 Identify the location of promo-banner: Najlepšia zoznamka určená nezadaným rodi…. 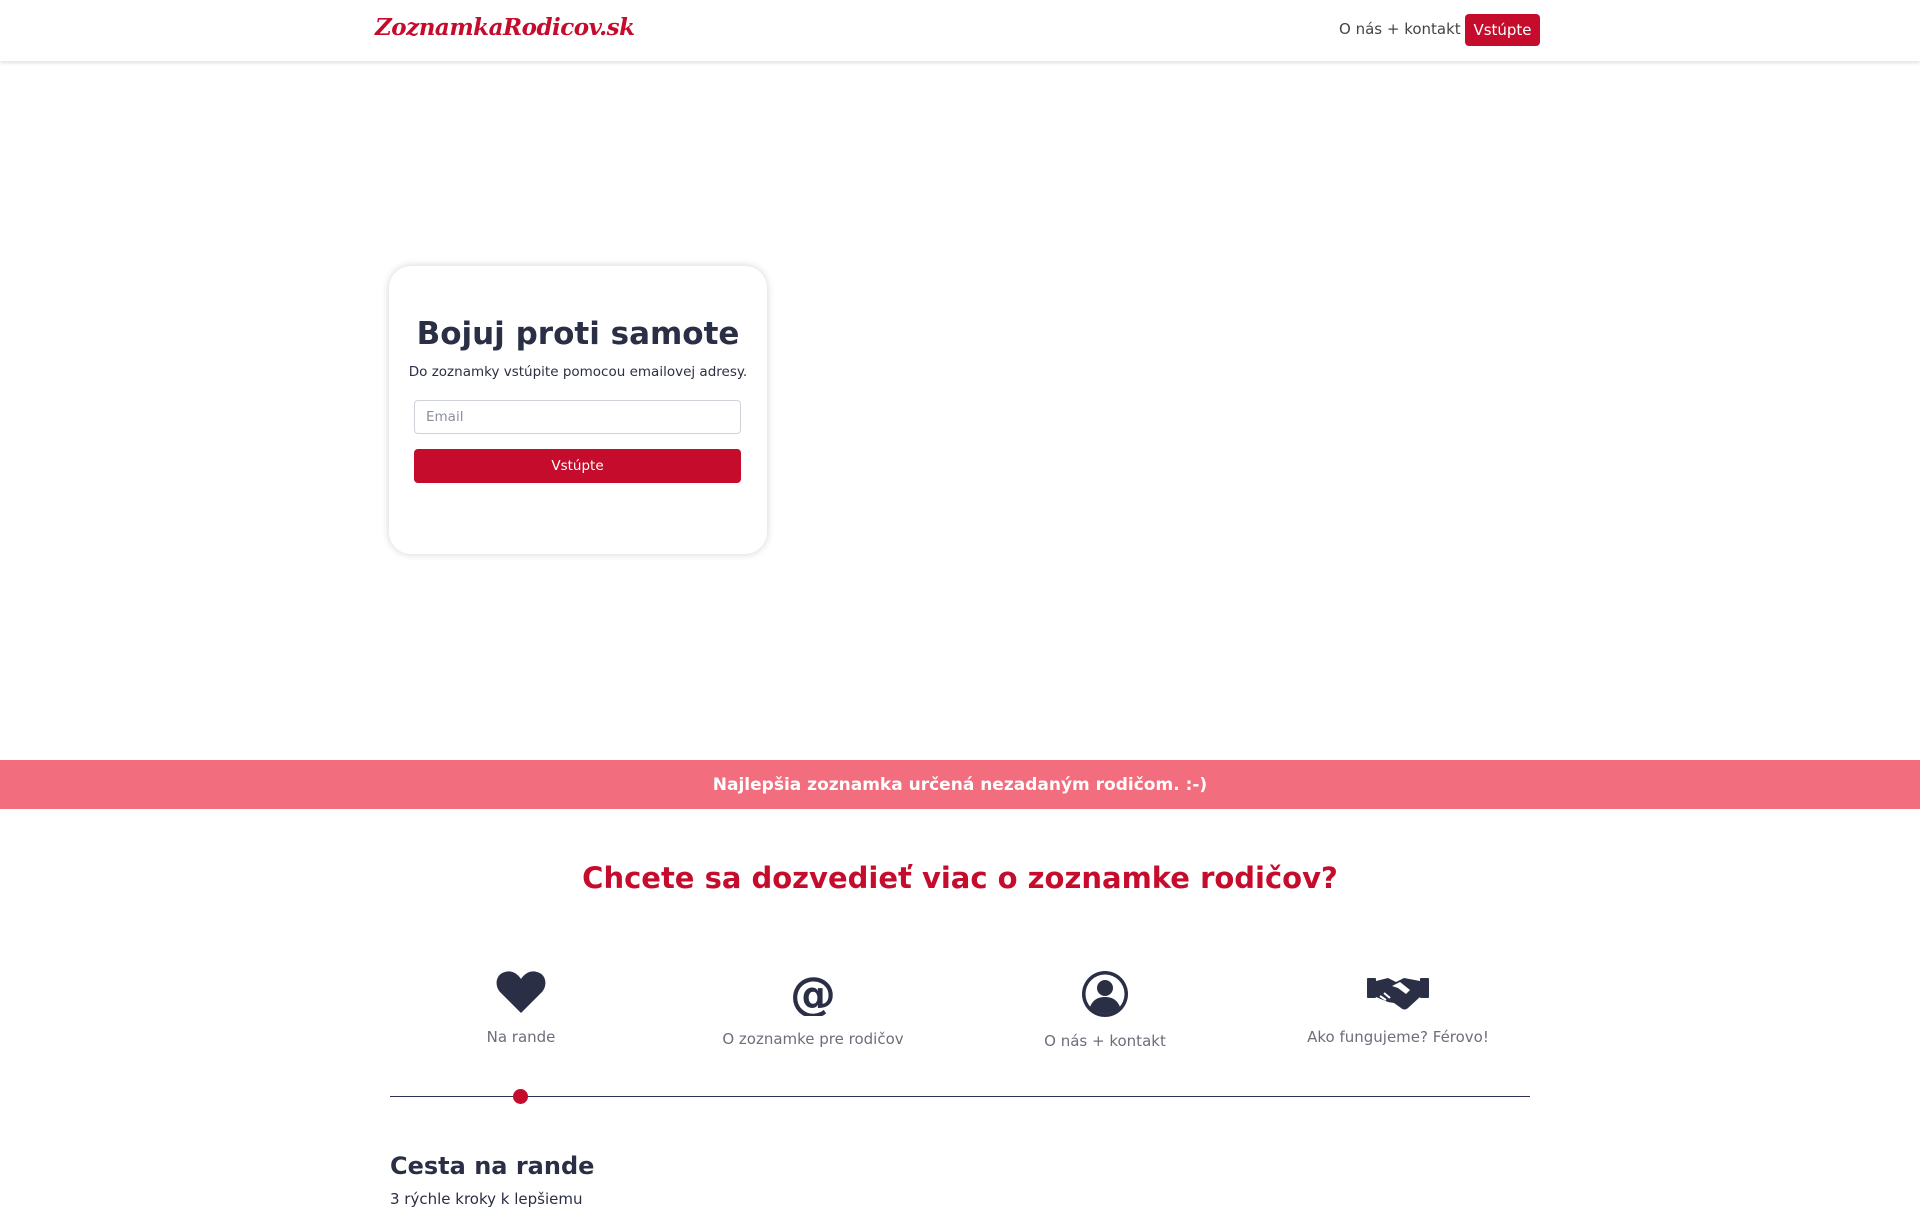
(960, 784).